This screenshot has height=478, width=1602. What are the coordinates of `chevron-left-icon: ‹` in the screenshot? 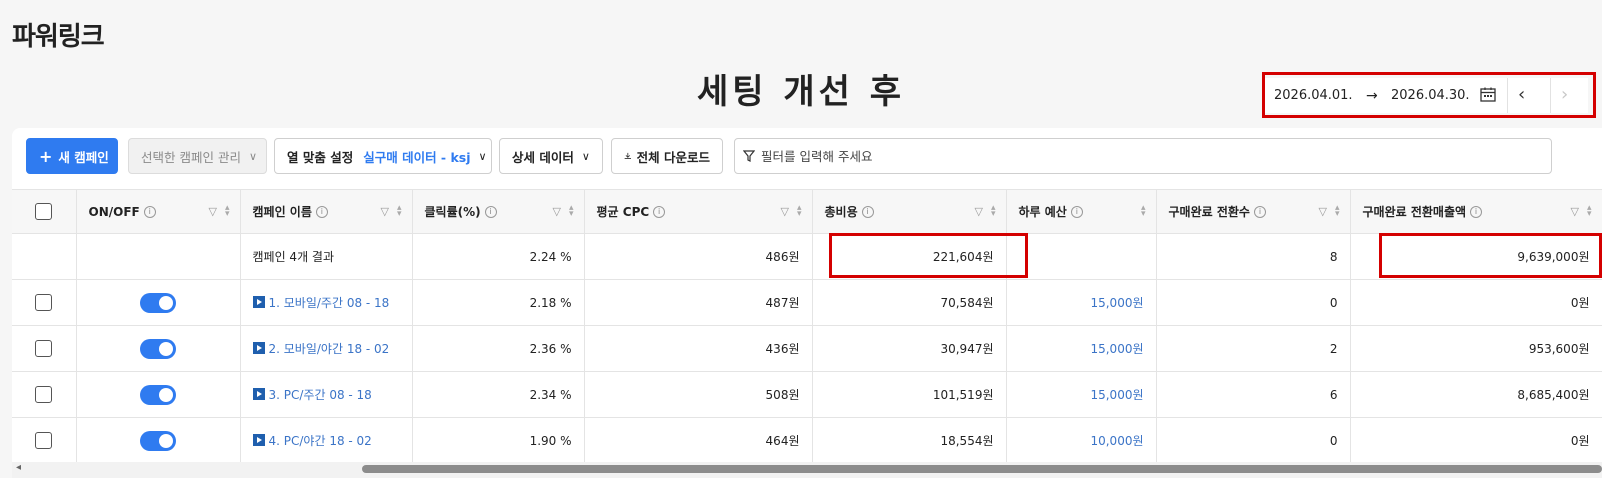 It's located at (1521, 94).